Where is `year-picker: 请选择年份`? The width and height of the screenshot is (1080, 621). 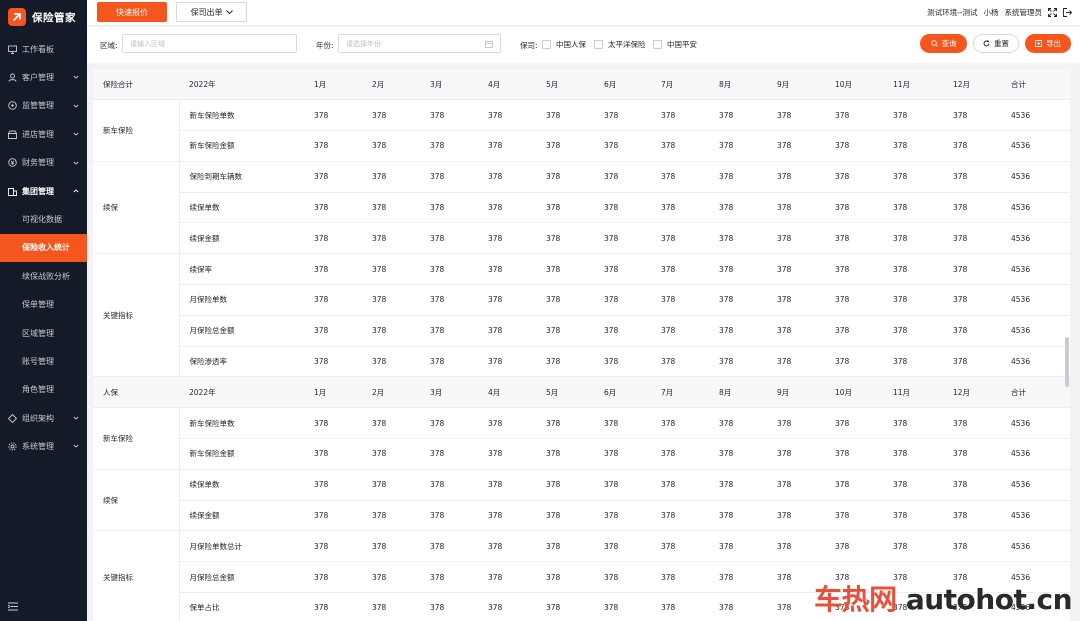 year-picker: 请选择年份 is located at coordinates (419, 43).